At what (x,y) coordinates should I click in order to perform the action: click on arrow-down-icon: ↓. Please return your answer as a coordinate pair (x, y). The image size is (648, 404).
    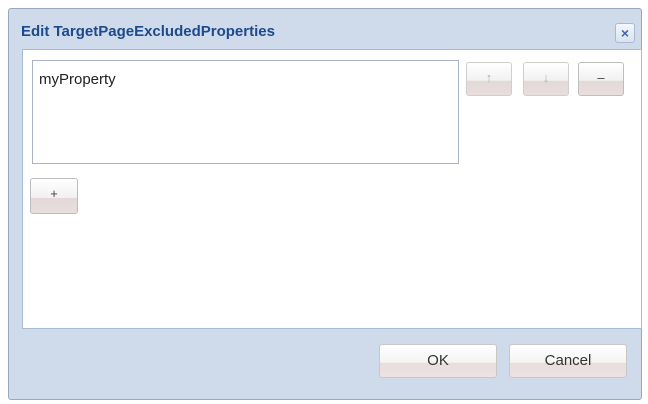
    Looking at the image, I should click on (546, 77).